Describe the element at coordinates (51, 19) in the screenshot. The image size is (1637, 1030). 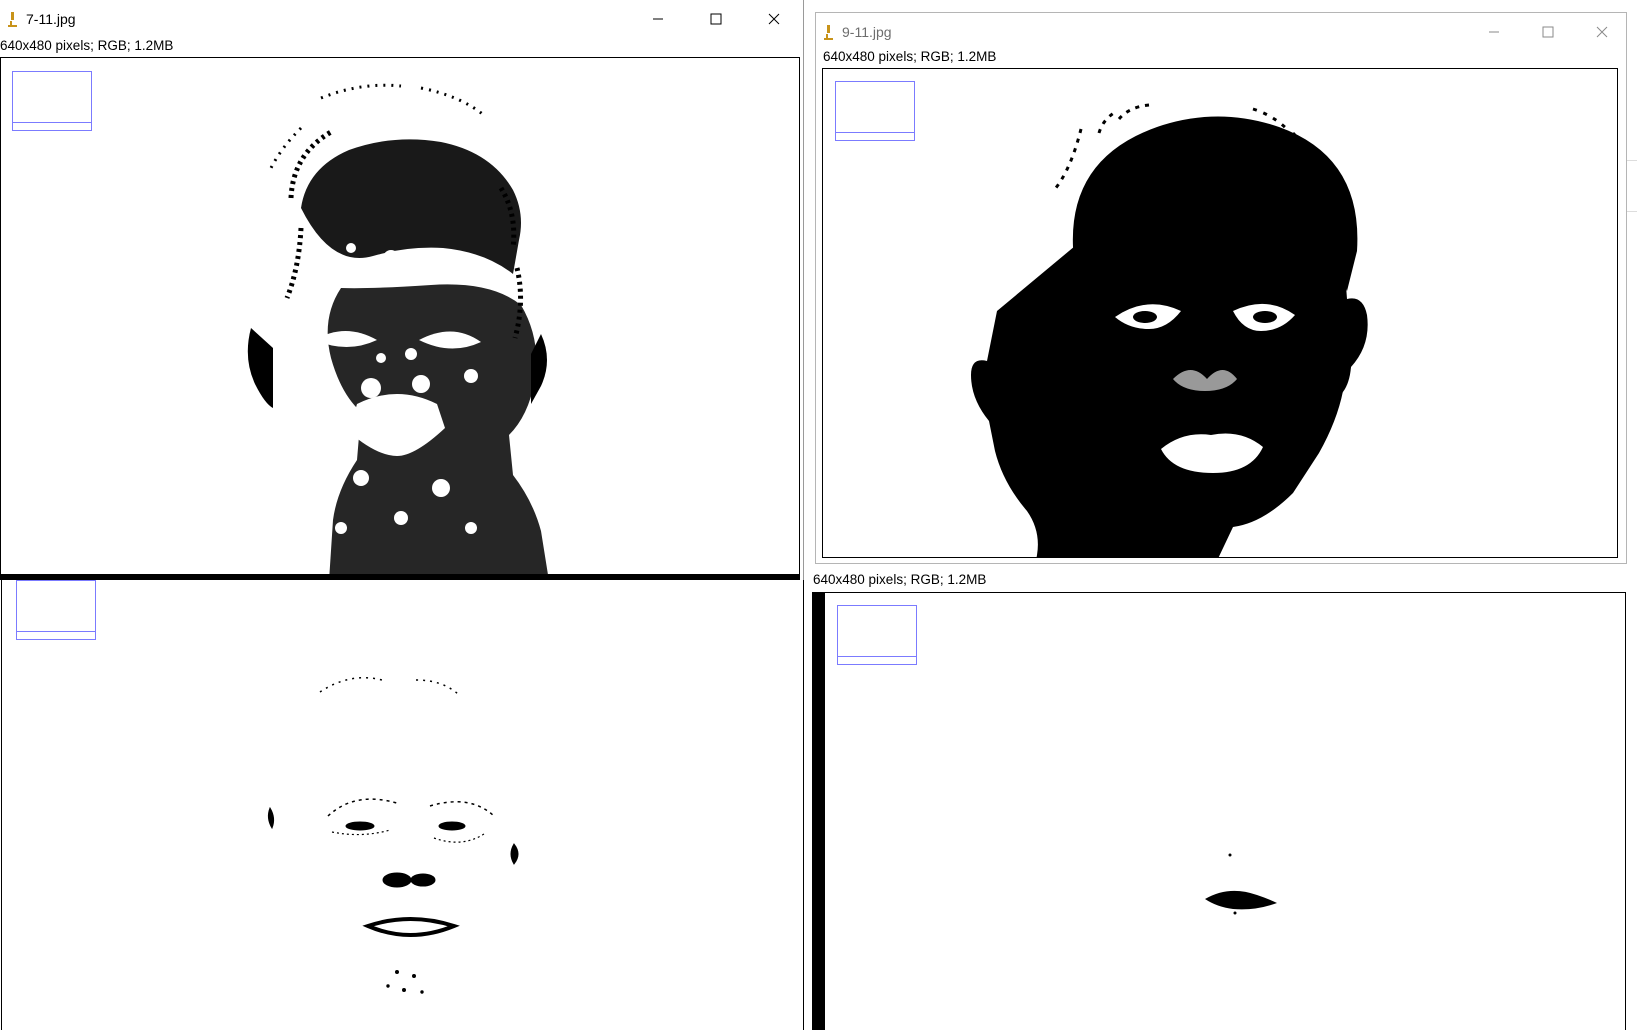
I see `window-title: 7-11.jpg` at that location.